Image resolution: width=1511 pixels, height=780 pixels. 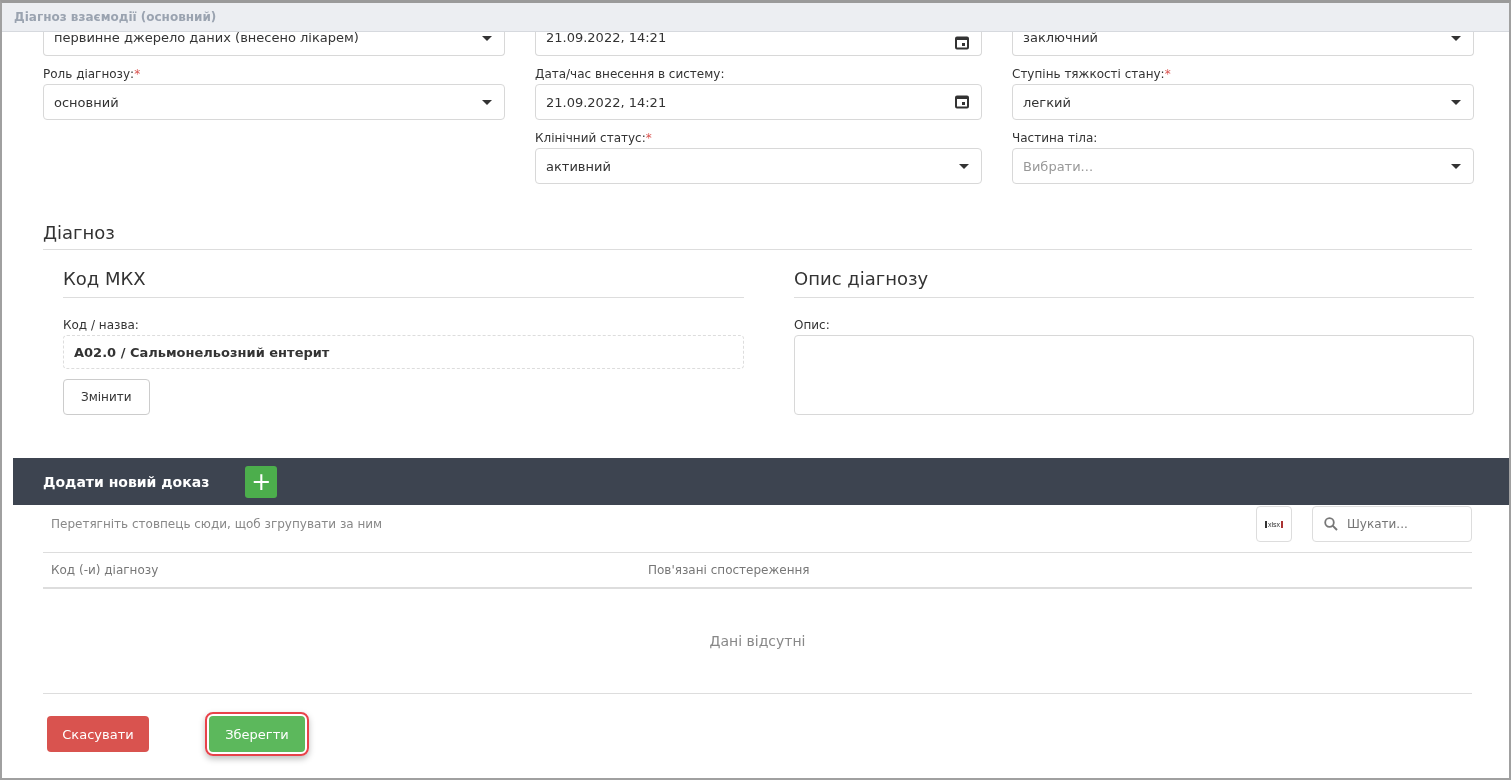 I want to click on field-label: Дата/час внесення в систему:, so click(x=630, y=74).